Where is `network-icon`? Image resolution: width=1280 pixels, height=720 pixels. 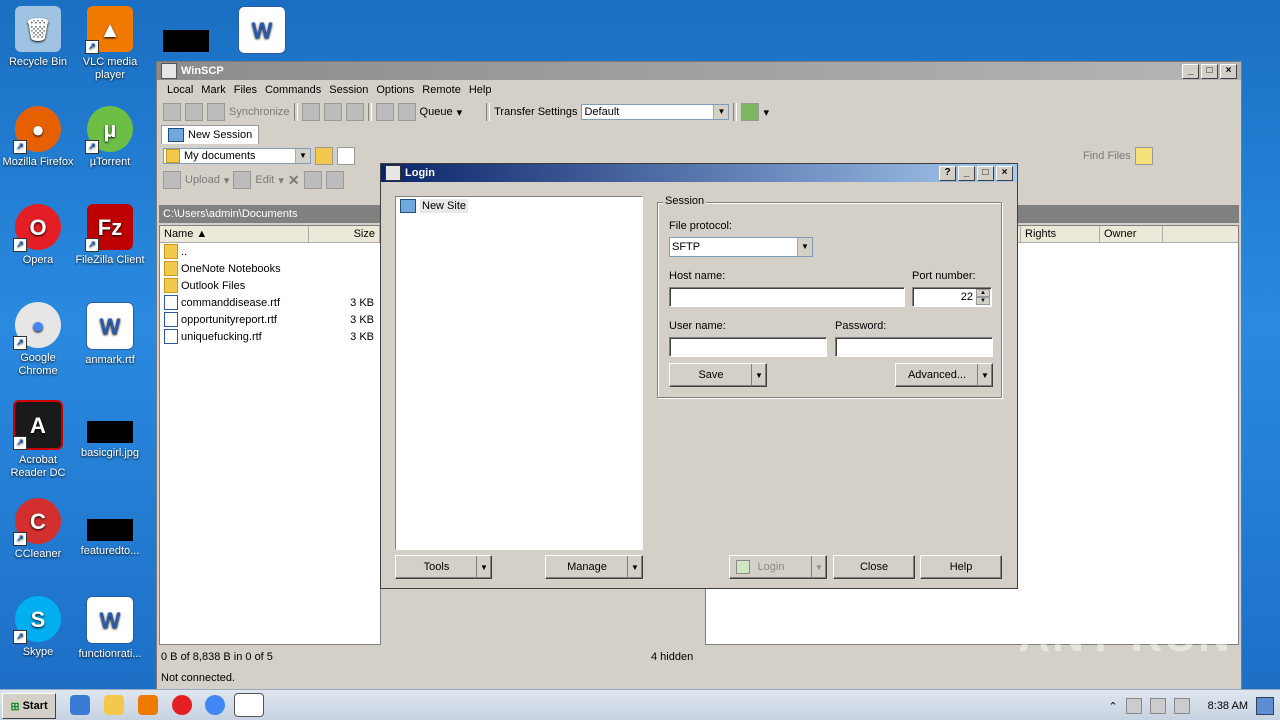 network-icon is located at coordinates (1157, 706).